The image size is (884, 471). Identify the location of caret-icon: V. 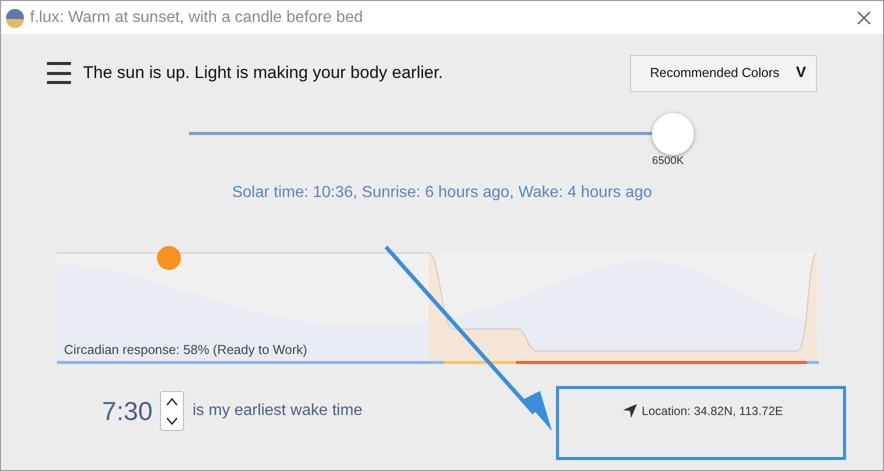
(801, 73).